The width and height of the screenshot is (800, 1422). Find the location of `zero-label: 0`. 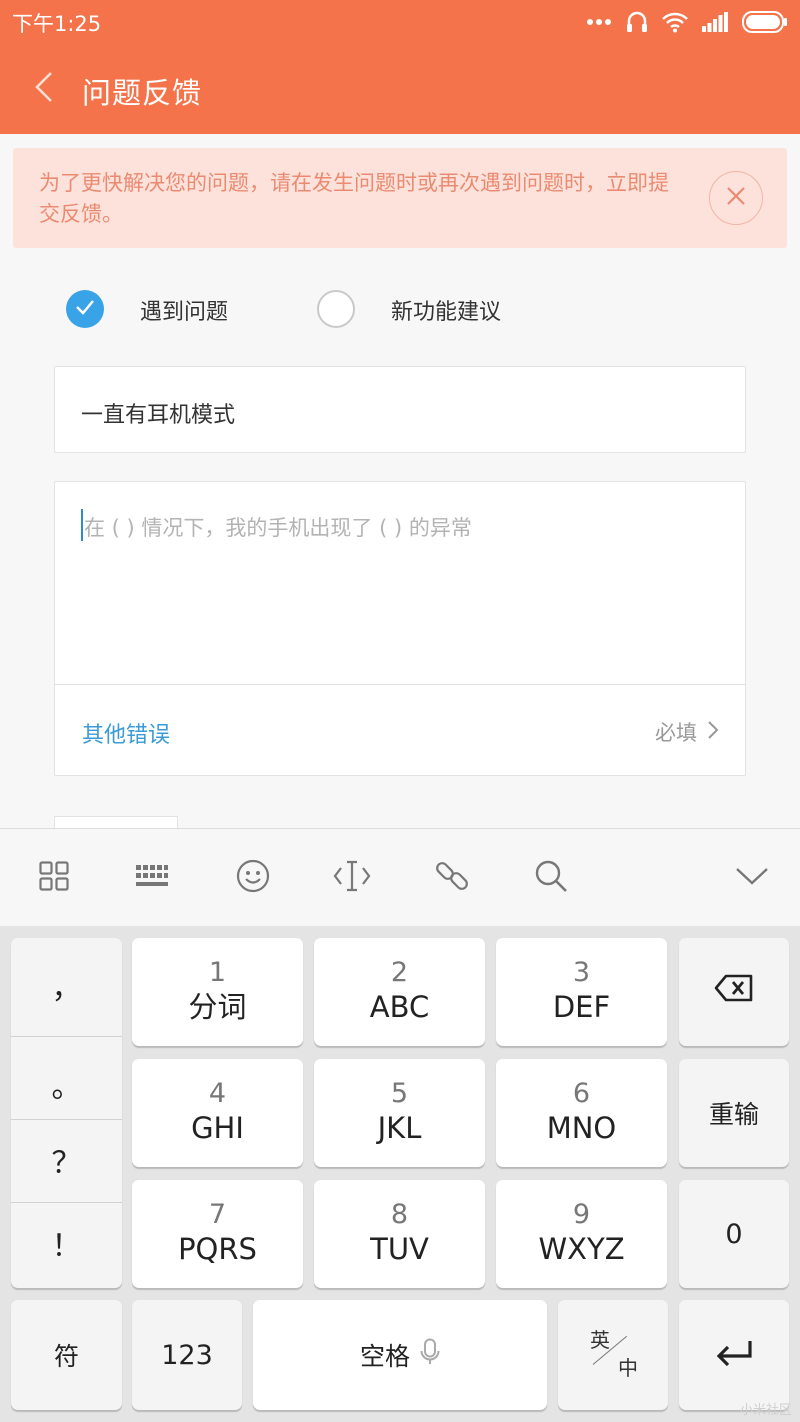

zero-label: 0 is located at coordinates (734, 1234).